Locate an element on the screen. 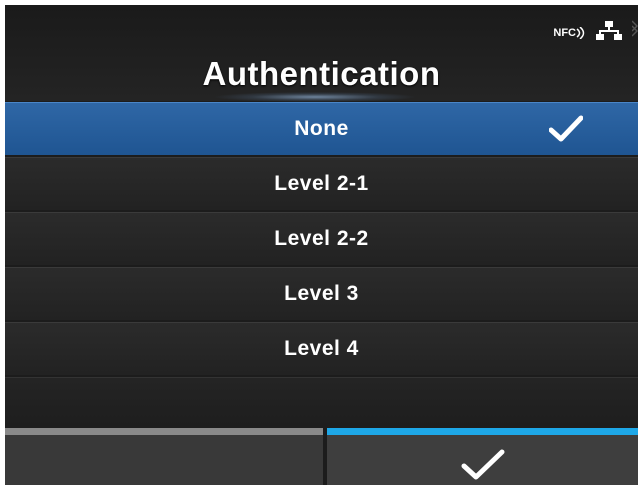 The image size is (638, 485). option-label: Level 2-1 is located at coordinates (321, 183).